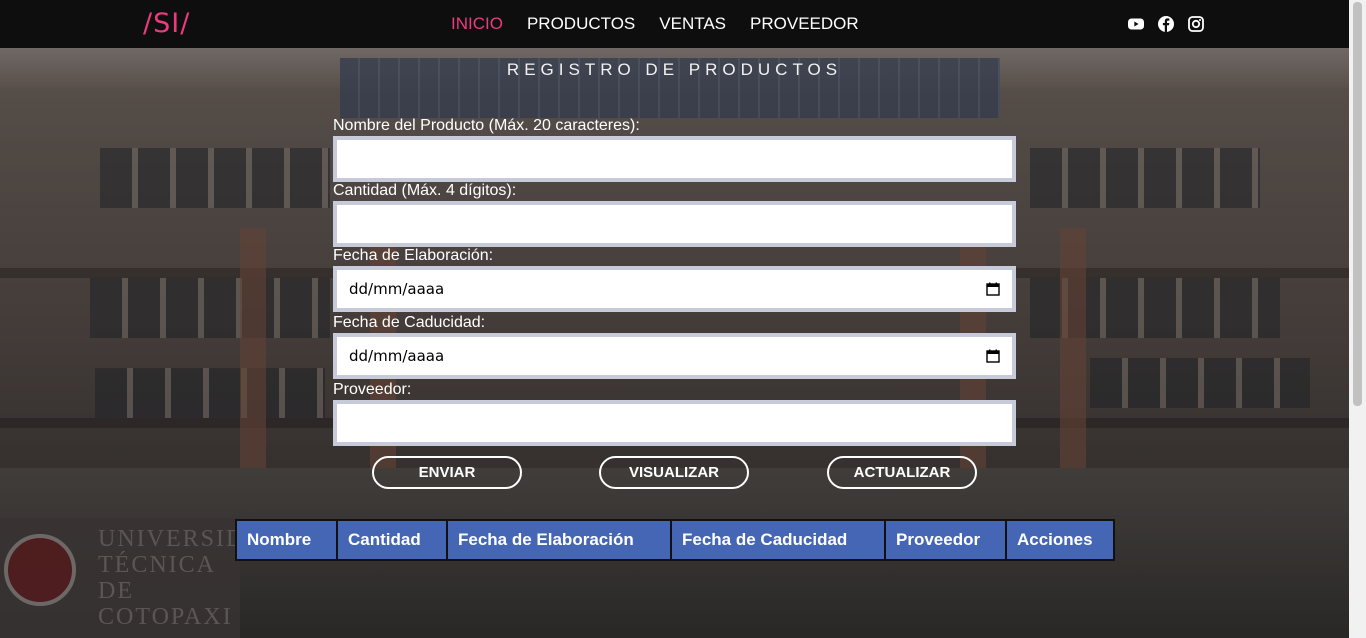 The width and height of the screenshot is (1366, 638). I want to click on supplier-label: Proveedor:, so click(372, 389).